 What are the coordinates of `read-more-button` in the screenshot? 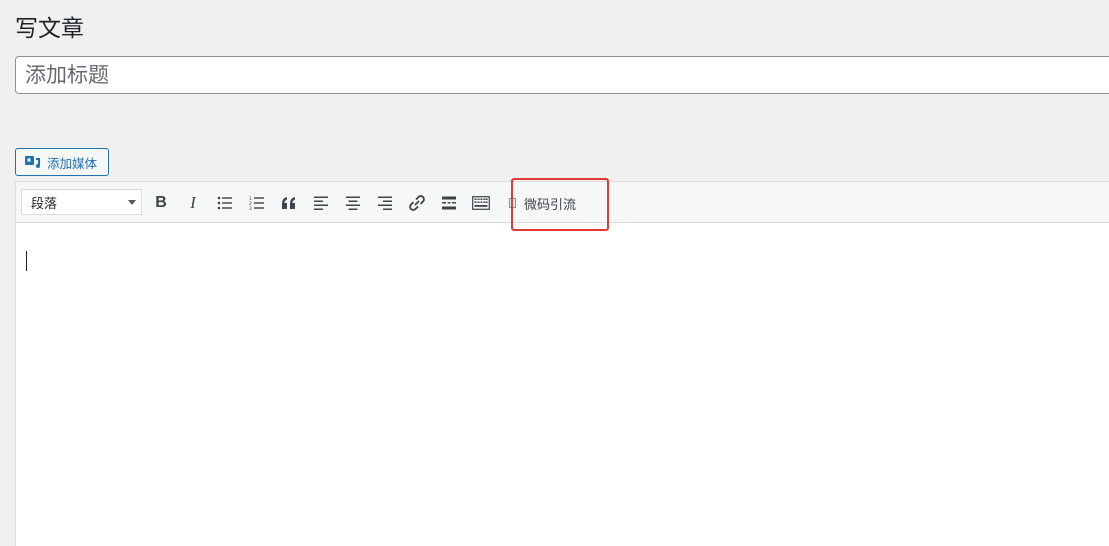 It's located at (449, 203).